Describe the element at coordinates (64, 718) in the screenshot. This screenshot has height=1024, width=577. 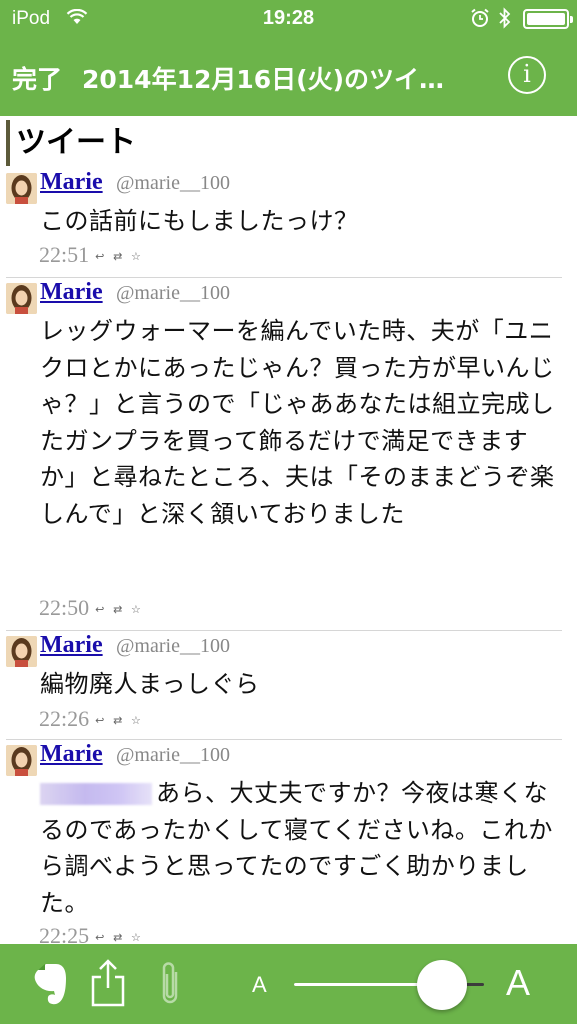
I see `tweet-time: 22:26` at that location.